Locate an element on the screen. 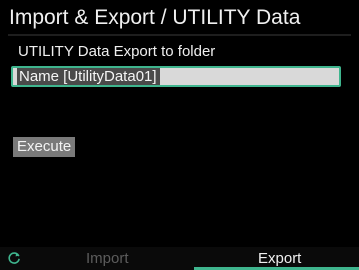 The width and height of the screenshot is (359, 270). section-subtitle: UTILITY Data Export to folder is located at coordinates (117, 51).